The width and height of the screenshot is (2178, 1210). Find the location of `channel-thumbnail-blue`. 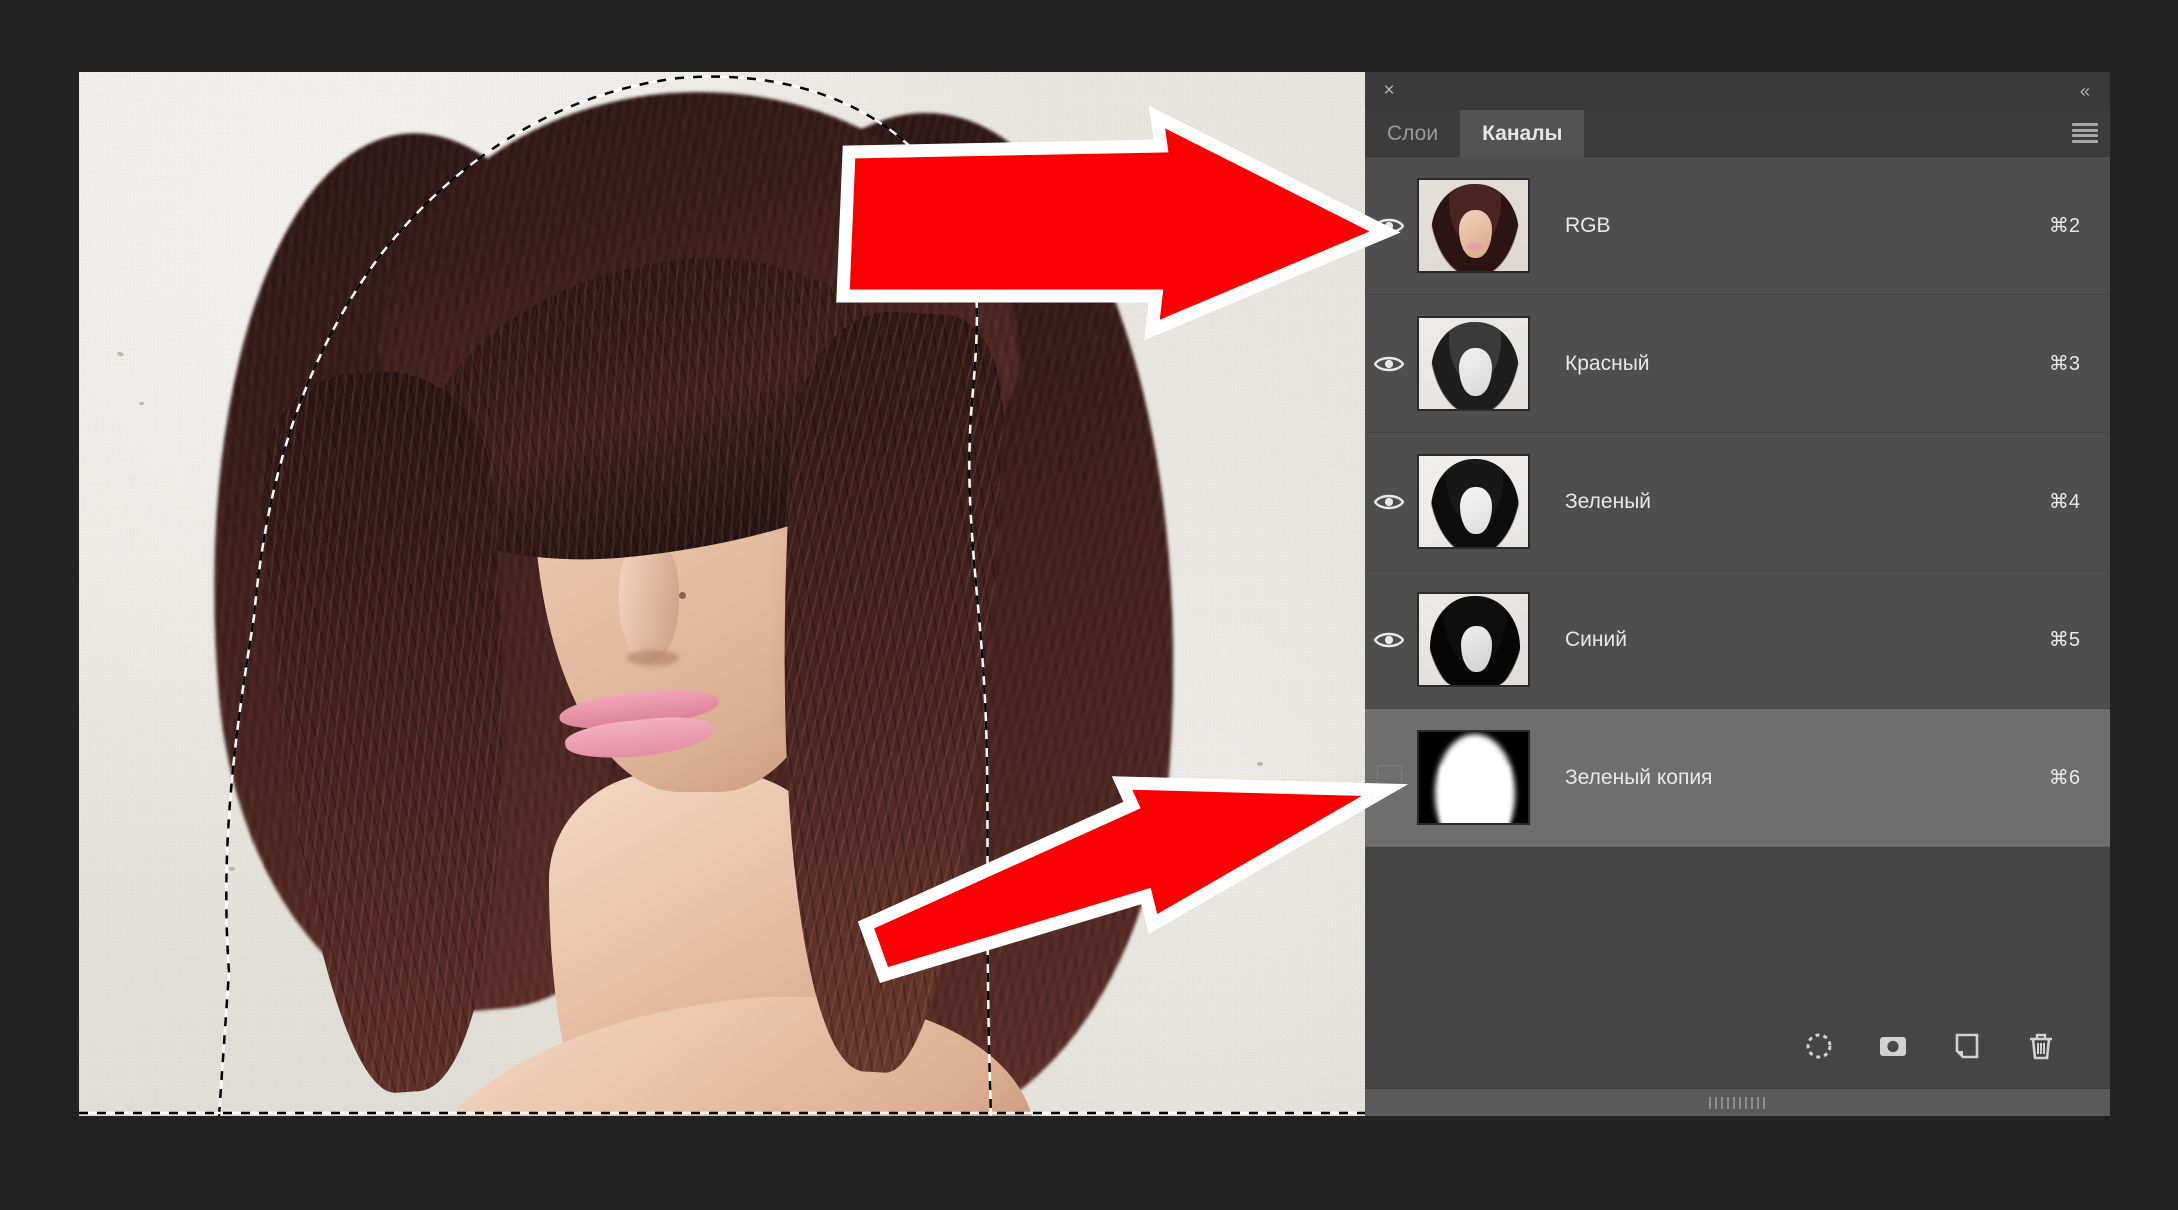

channel-thumbnail-blue is located at coordinates (1473, 639).